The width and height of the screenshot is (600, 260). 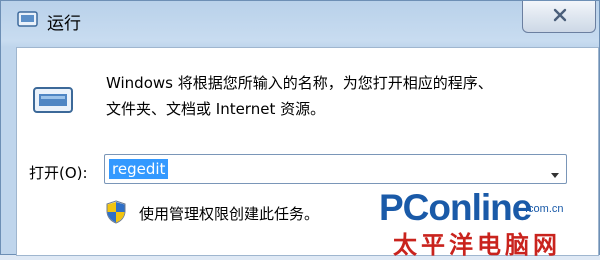 I want to click on close-button, so click(x=559, y=17).